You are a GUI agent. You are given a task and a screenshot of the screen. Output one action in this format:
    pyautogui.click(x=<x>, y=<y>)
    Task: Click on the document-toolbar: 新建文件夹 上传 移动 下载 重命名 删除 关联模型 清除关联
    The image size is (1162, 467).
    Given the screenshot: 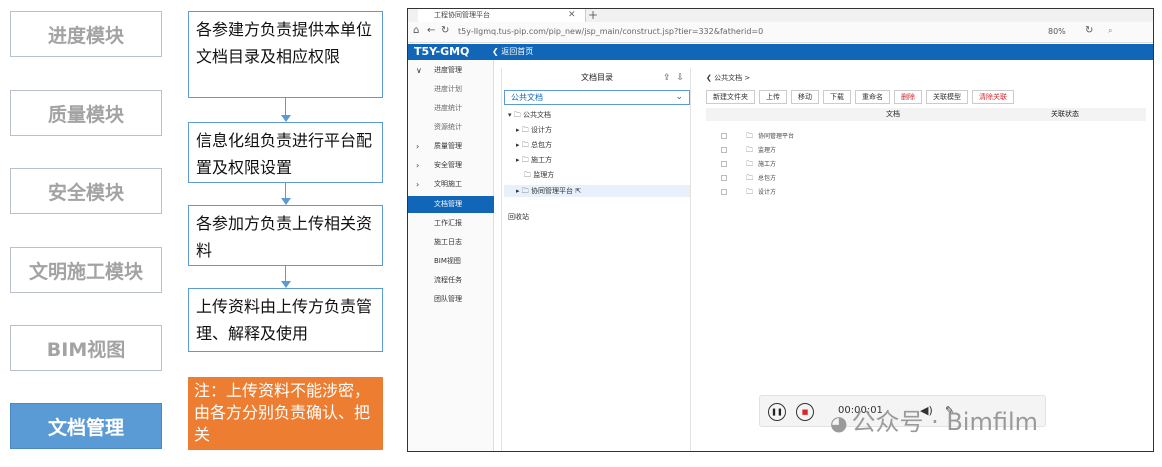 What is the action you would take?
    pyautogui.click(x=860, y=97)
    